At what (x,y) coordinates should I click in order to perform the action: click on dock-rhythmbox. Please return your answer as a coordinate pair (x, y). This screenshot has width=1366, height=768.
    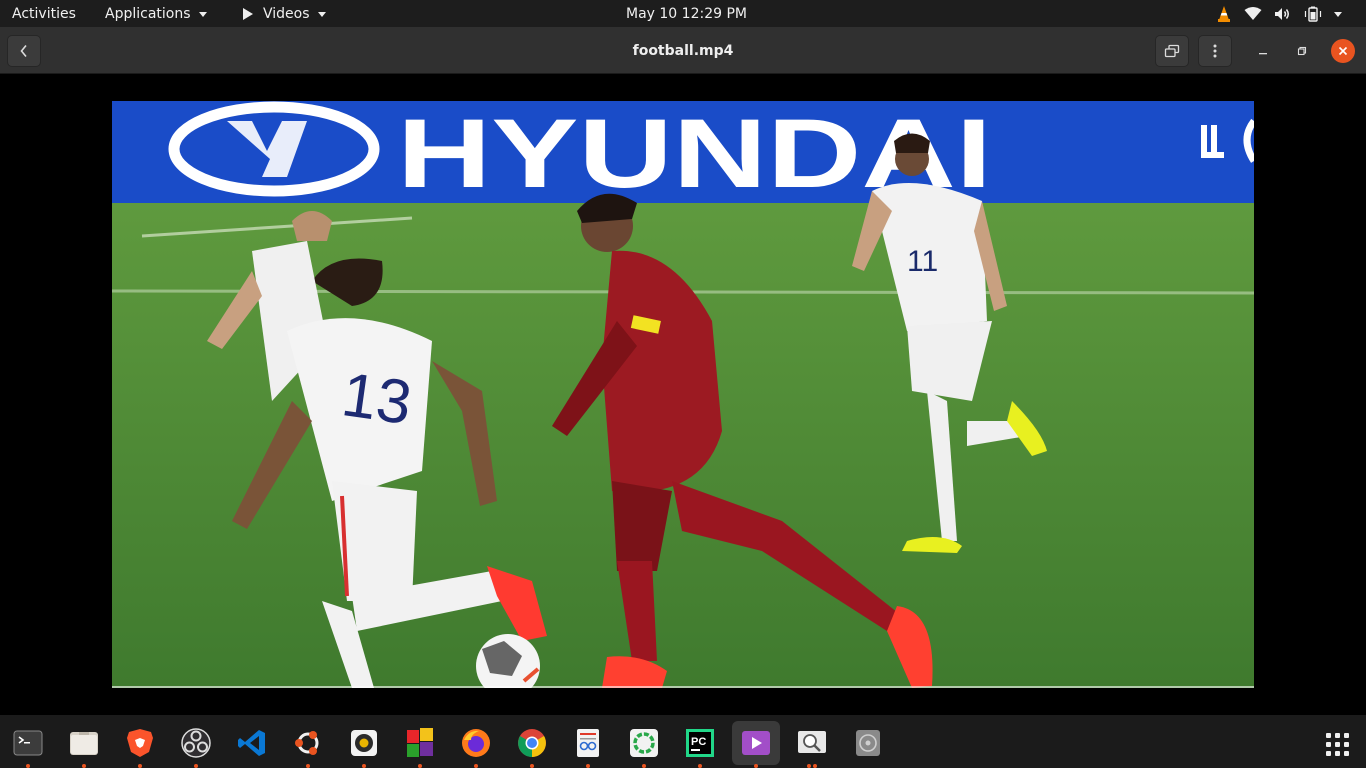
    Looking at the image, I should click on (364, 744).